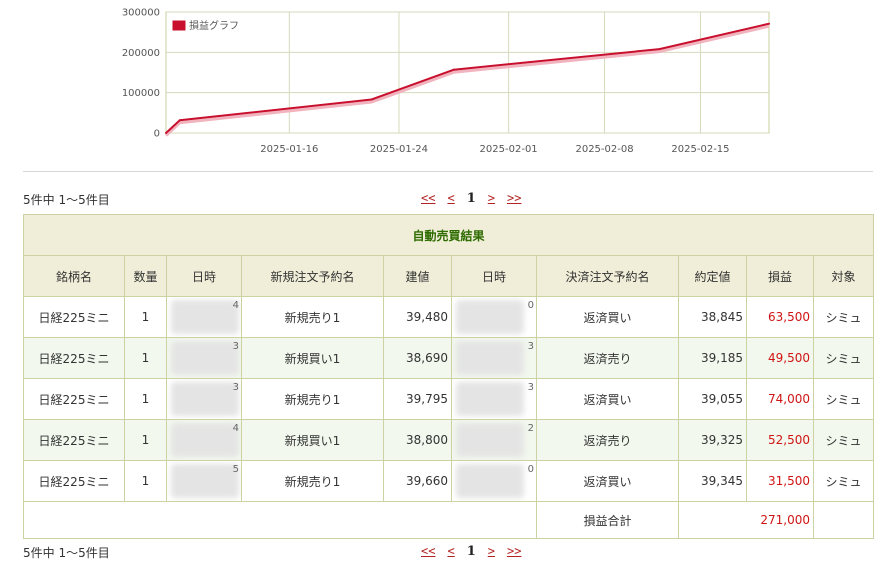  I want to click on cell-close-price: 39,185, so click(712, 358).